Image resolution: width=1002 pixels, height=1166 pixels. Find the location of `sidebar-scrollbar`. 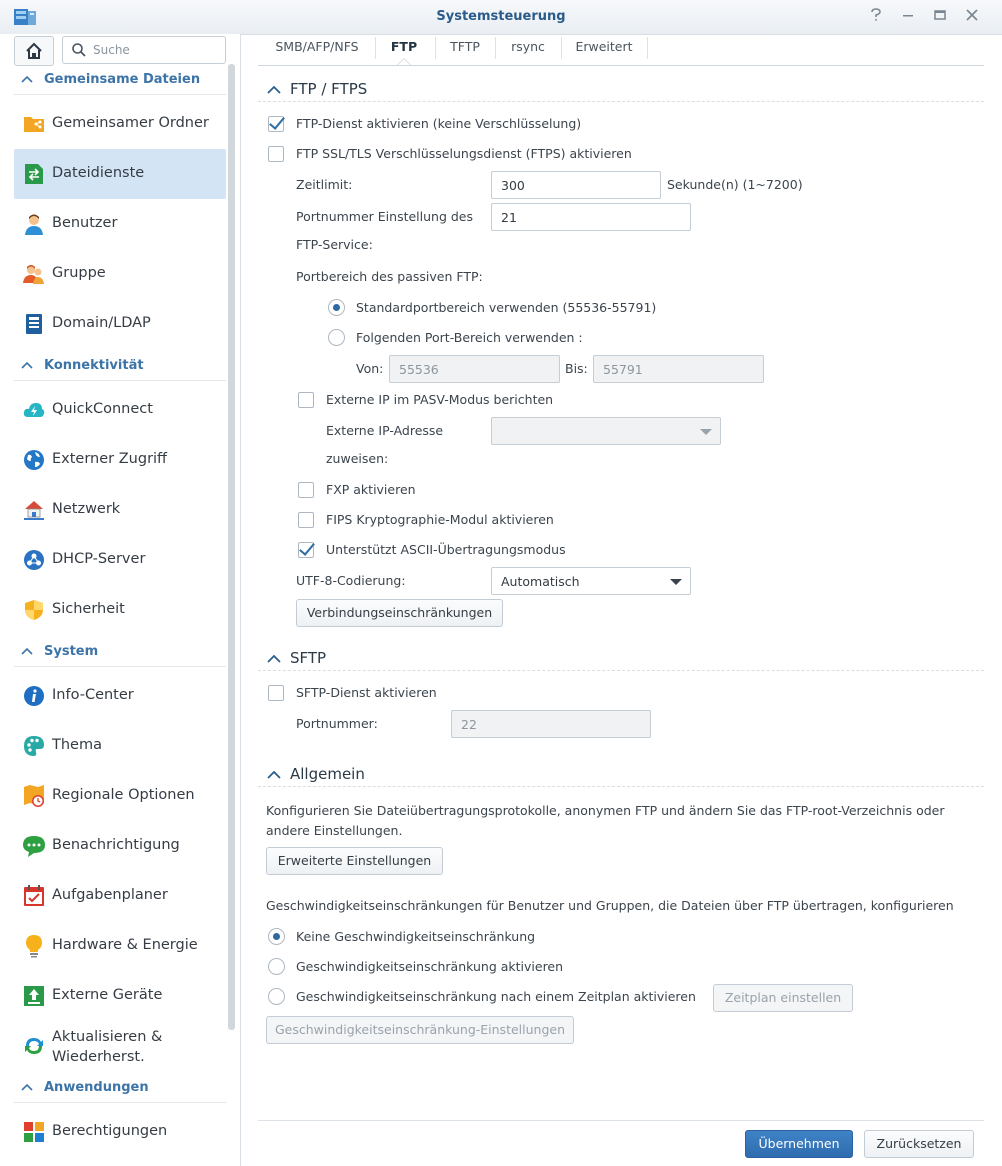

sidebar-scrollbar is located at coordinates (231, 547).